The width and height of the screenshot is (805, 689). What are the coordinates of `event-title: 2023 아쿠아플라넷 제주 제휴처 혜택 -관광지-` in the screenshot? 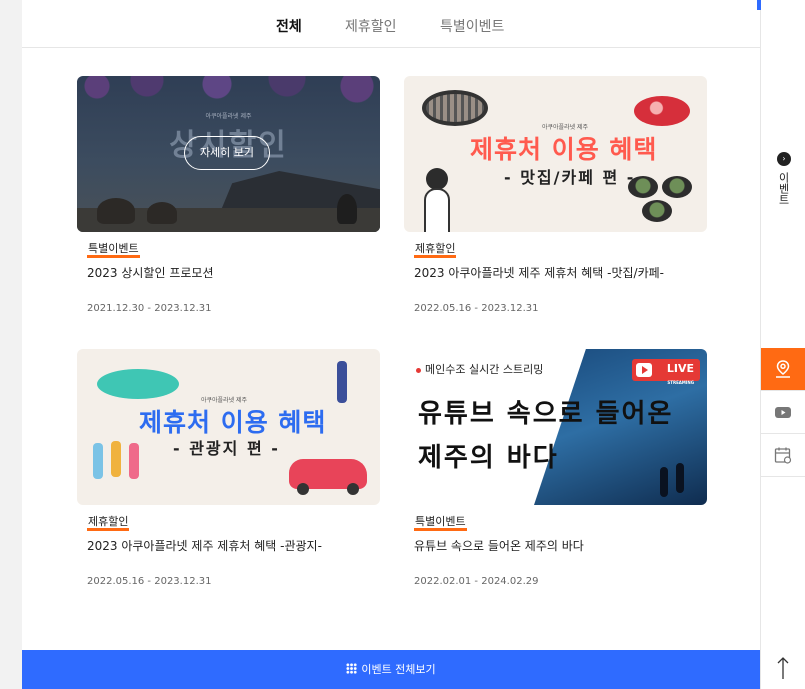 It's located at (204, 545).